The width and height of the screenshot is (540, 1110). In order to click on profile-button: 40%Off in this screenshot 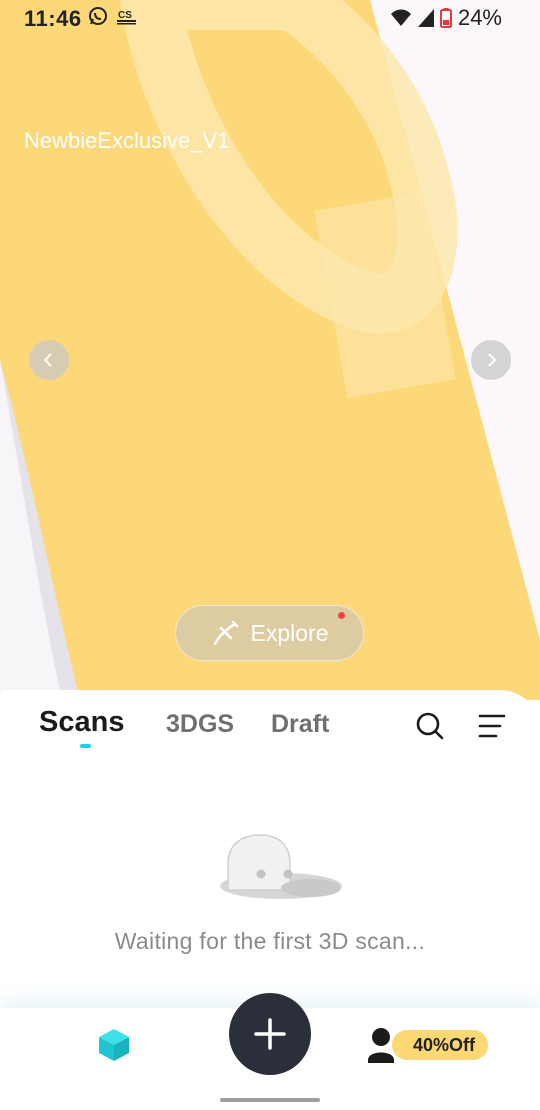, I will do `click(428, 1046)`.